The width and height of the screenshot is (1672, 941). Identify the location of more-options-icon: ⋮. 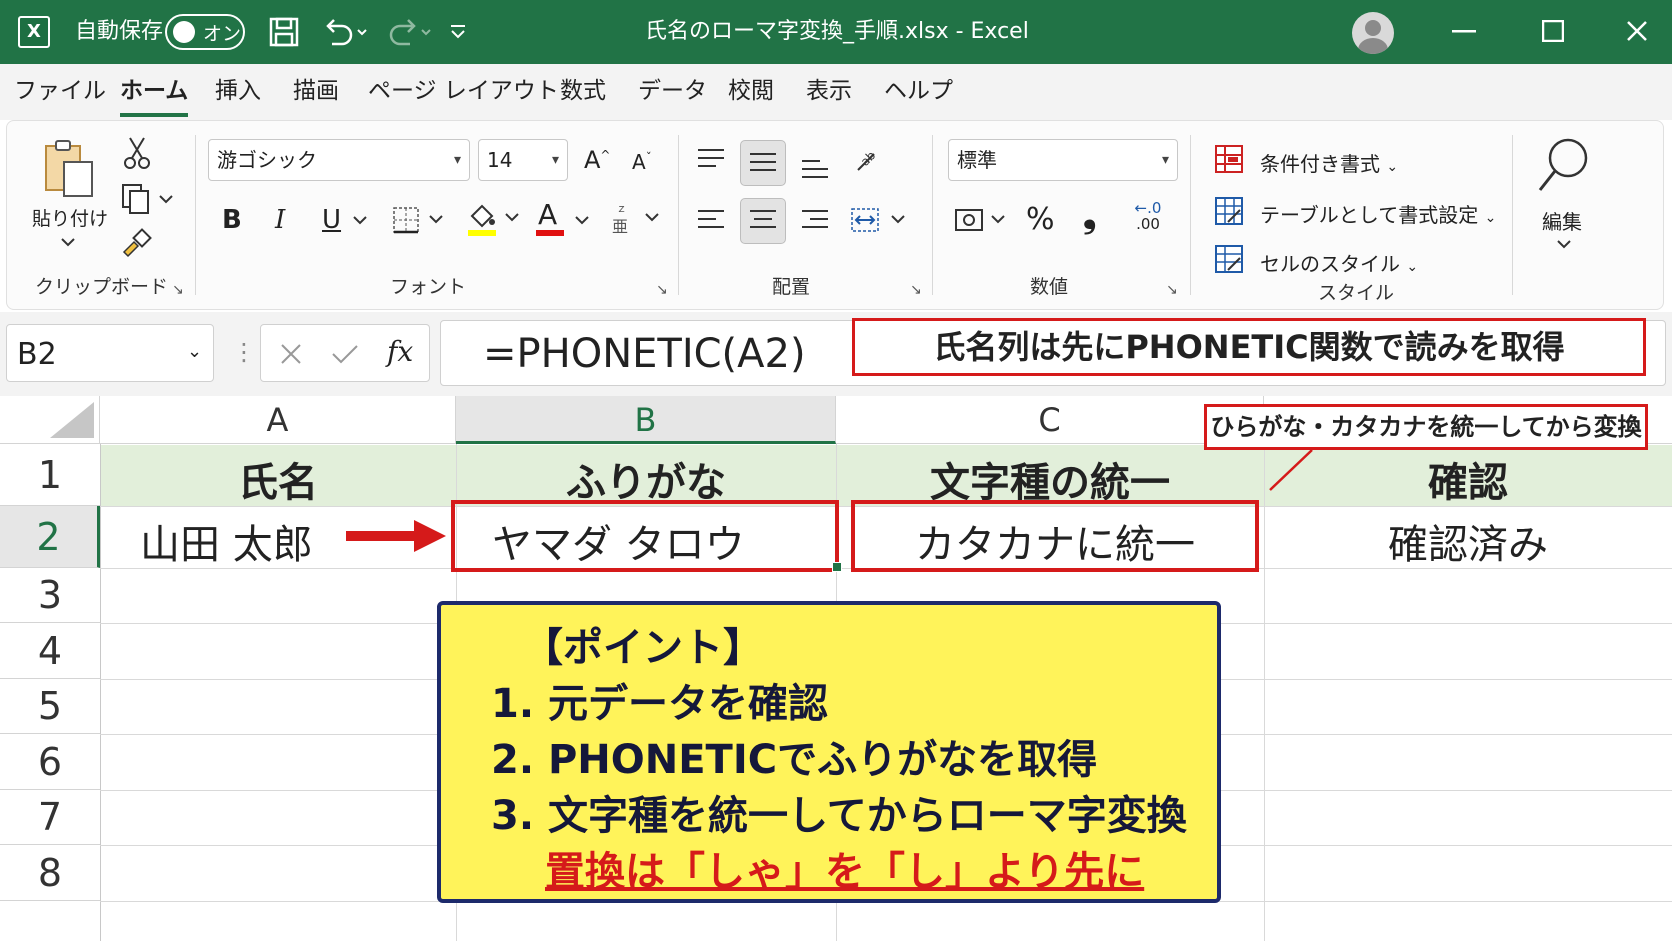
(244, 352).